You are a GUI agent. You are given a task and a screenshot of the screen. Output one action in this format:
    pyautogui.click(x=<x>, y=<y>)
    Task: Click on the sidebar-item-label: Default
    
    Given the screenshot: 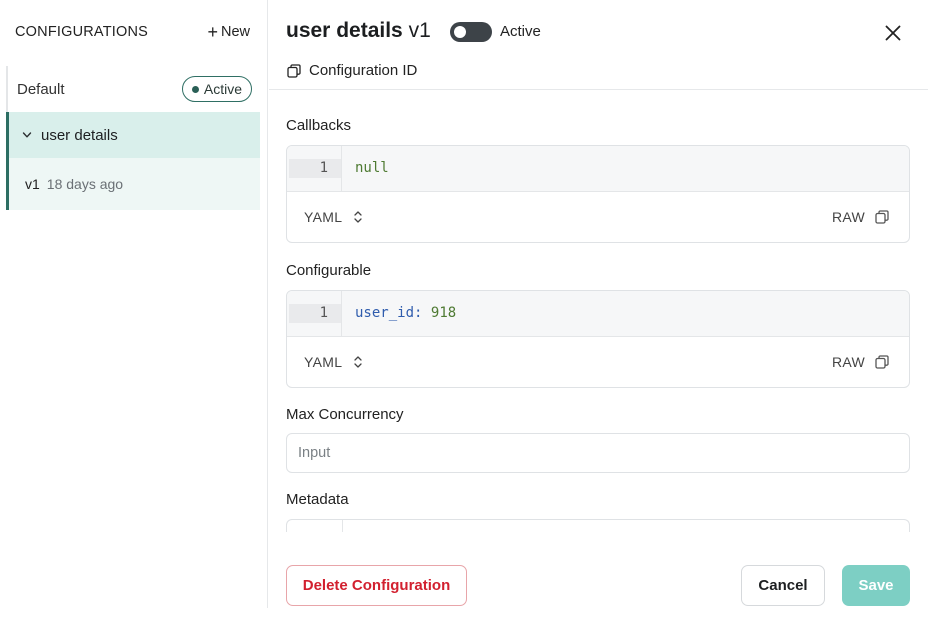 What is the action you would take?
    pyautogui.click(x=41, y=89)
    